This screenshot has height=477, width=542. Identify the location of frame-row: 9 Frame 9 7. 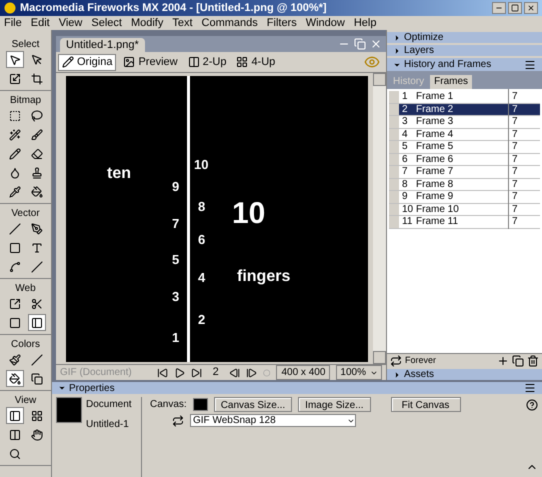
(464, 197).